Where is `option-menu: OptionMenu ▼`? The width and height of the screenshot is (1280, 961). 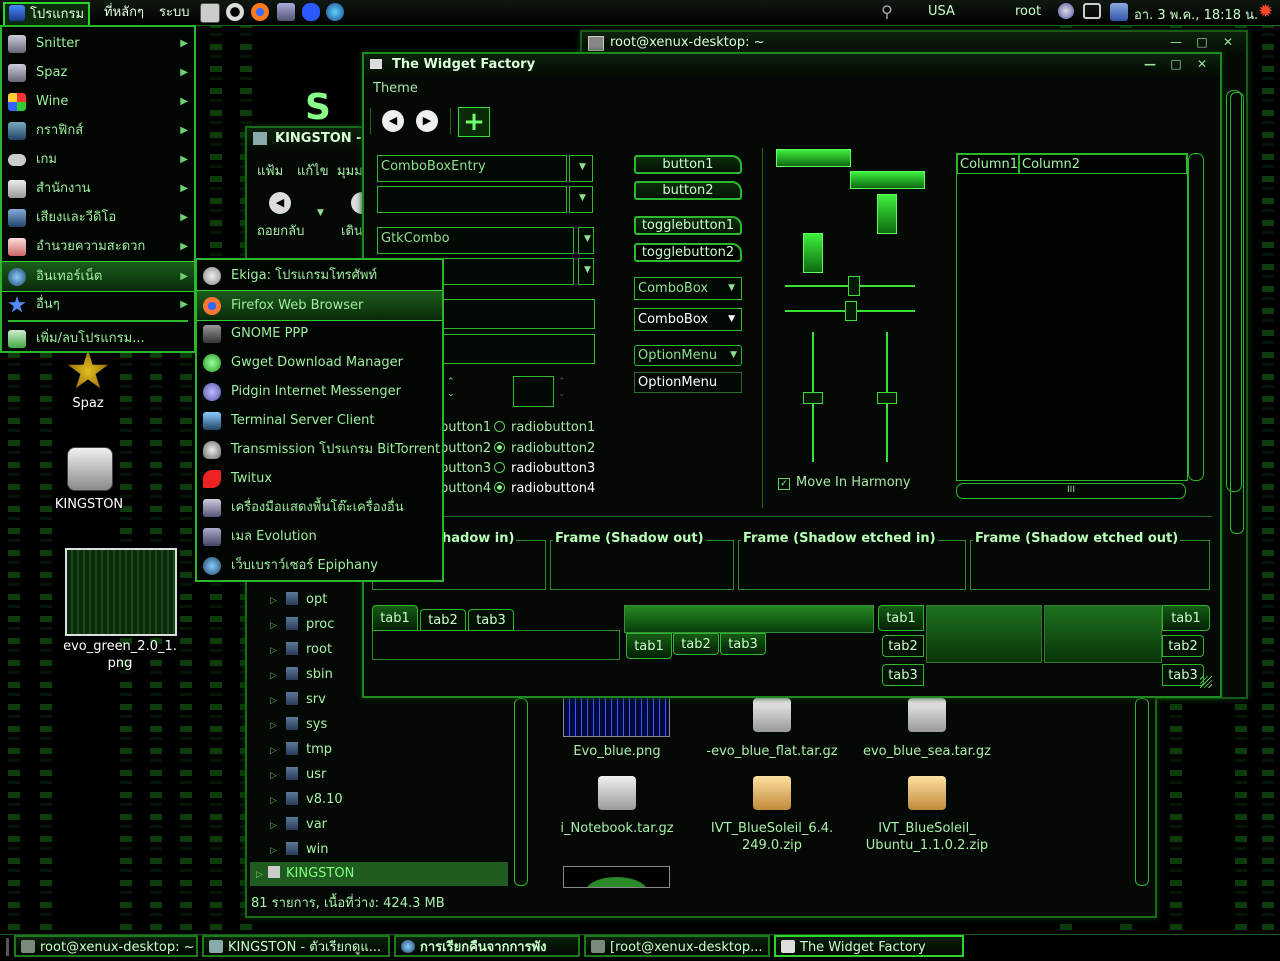 option-menu: OptionMenu ▼ is located at coordinates (688, 355).